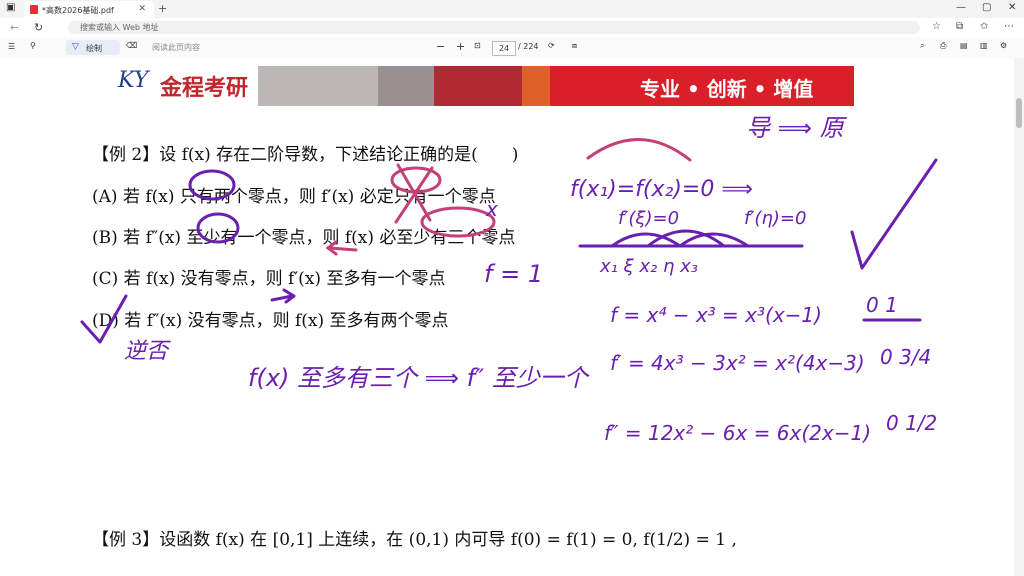 The width and height of the screenshot is (1024, 576). What do you see at coordinates (648, 218) in the screenshot?
I see `ink-h3: f′(ξ)=0` at bounding box center [648, 218].